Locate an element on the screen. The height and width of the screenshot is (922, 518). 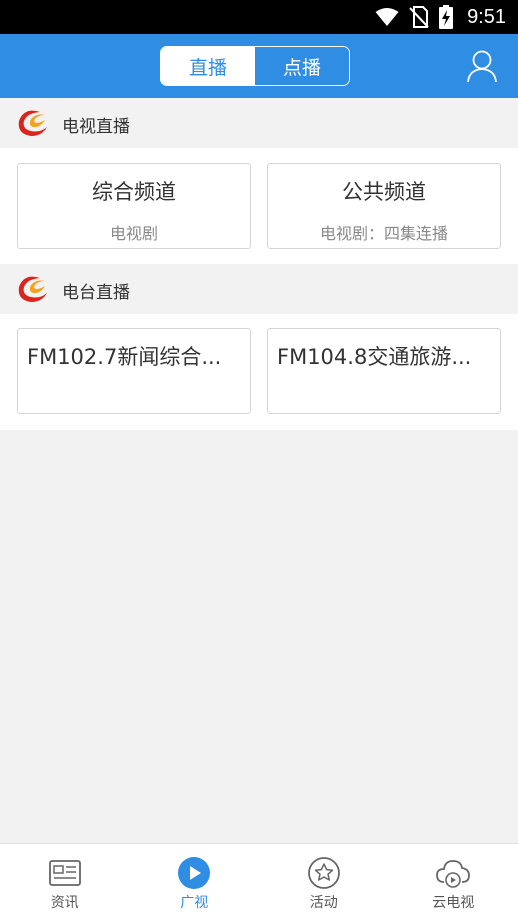
bottom-tab-bar: 资讯 广视 活动 云电视 is located at coordinates (259, 882).